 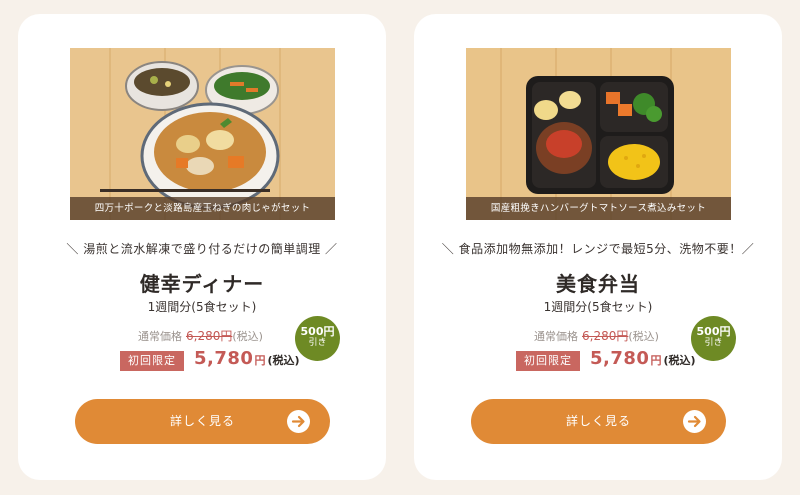 I want to click on image-caption: 四万十ポークと淡路島産玉ねぎの肉じゃがセット, so click(x=202, y=208).